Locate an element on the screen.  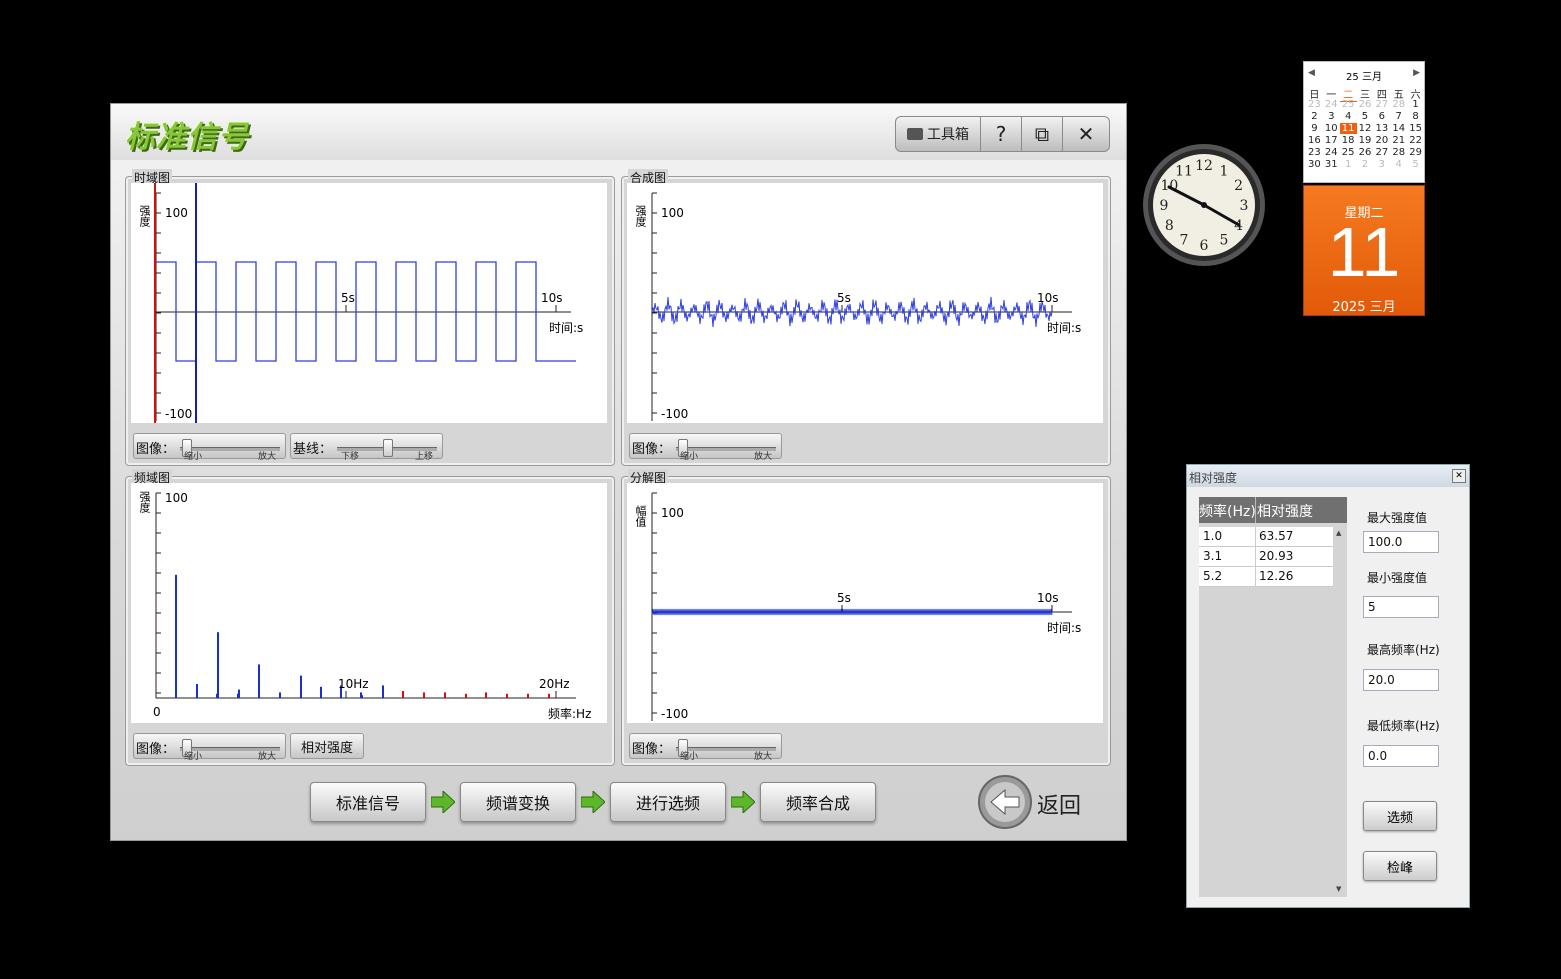
calendar-day: 22 is located at coordinates (1415, 140).